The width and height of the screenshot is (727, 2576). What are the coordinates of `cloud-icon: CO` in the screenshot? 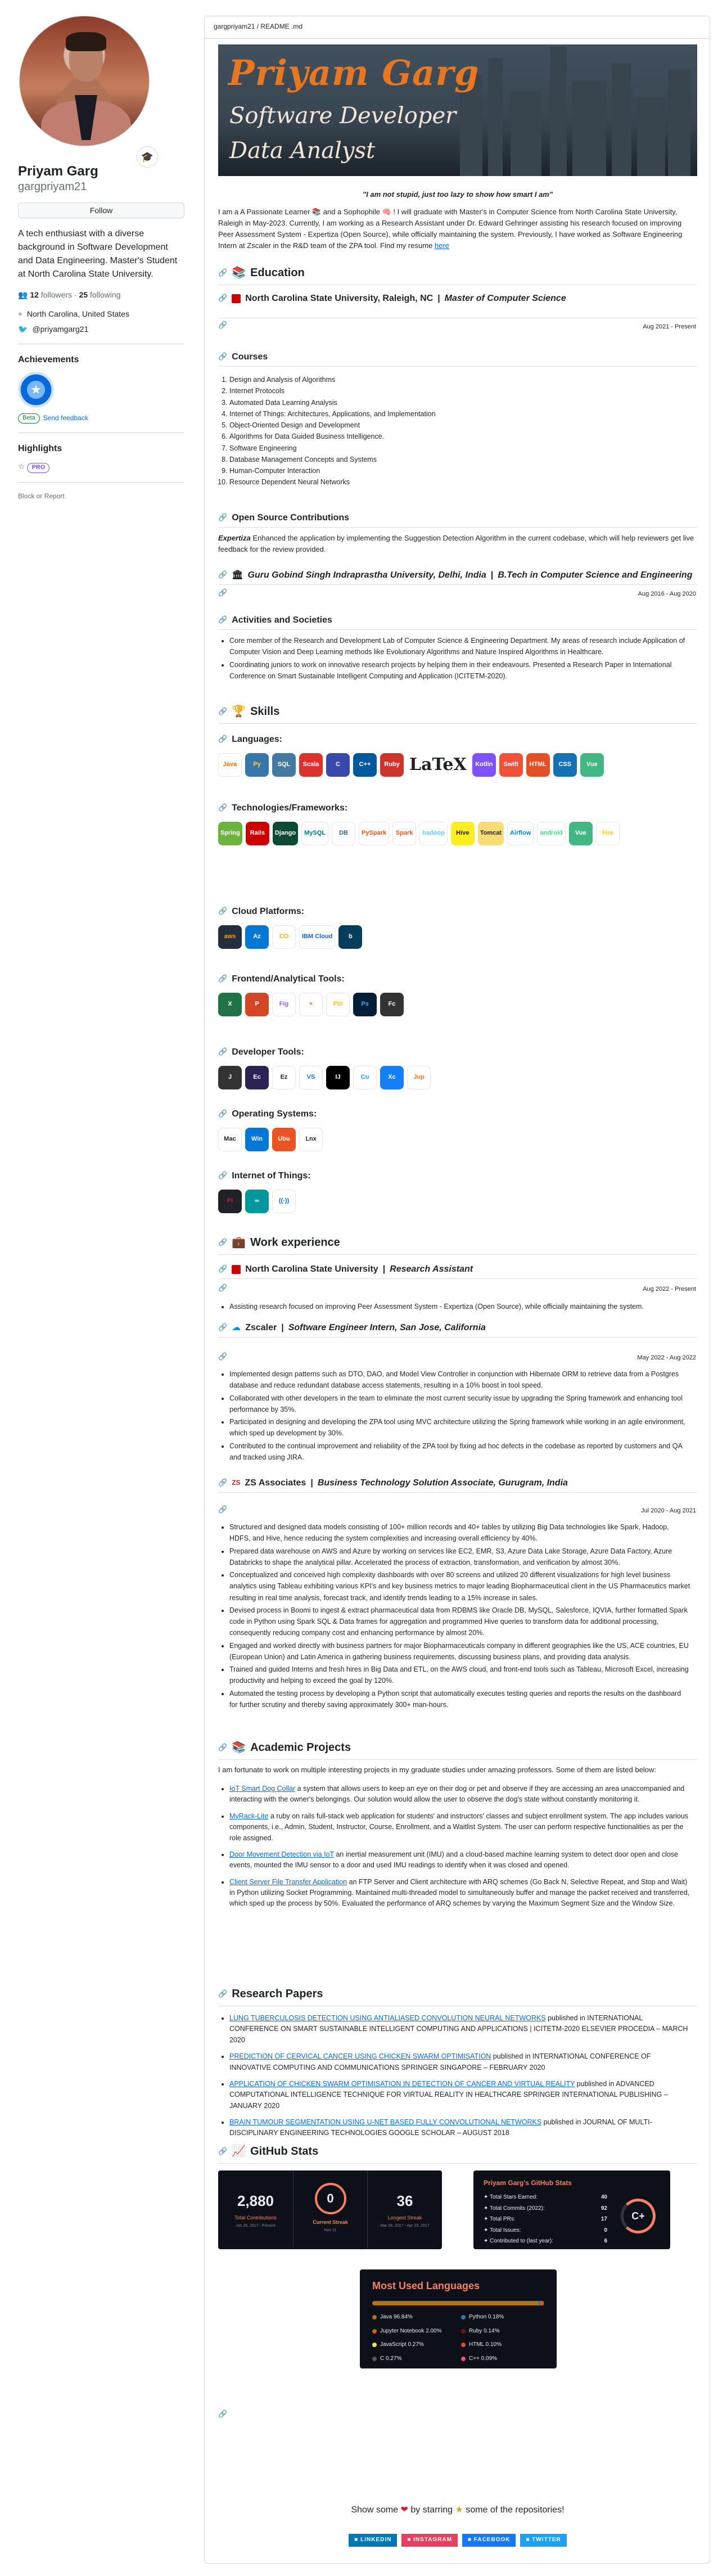 It's located at (284, 937).